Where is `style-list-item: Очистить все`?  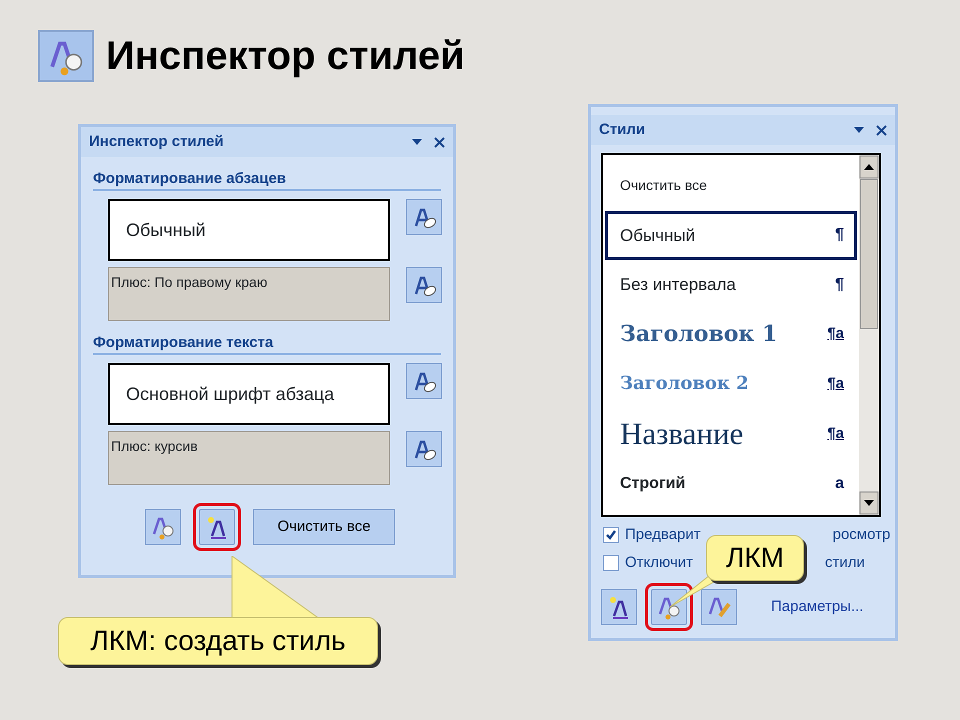
style-list-item: Очистить все is located at coordinates (731, 185).